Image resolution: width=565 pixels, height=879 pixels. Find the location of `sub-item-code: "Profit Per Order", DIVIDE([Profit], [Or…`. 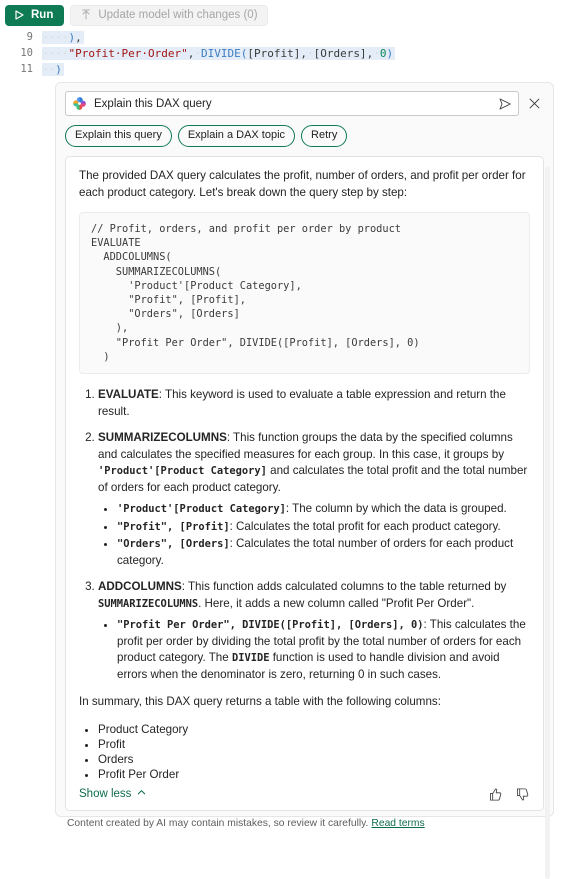

sub-item-code: "Profit Per Order", DIVIDE([Profit], [Or… is located at coordinates (270, 625).